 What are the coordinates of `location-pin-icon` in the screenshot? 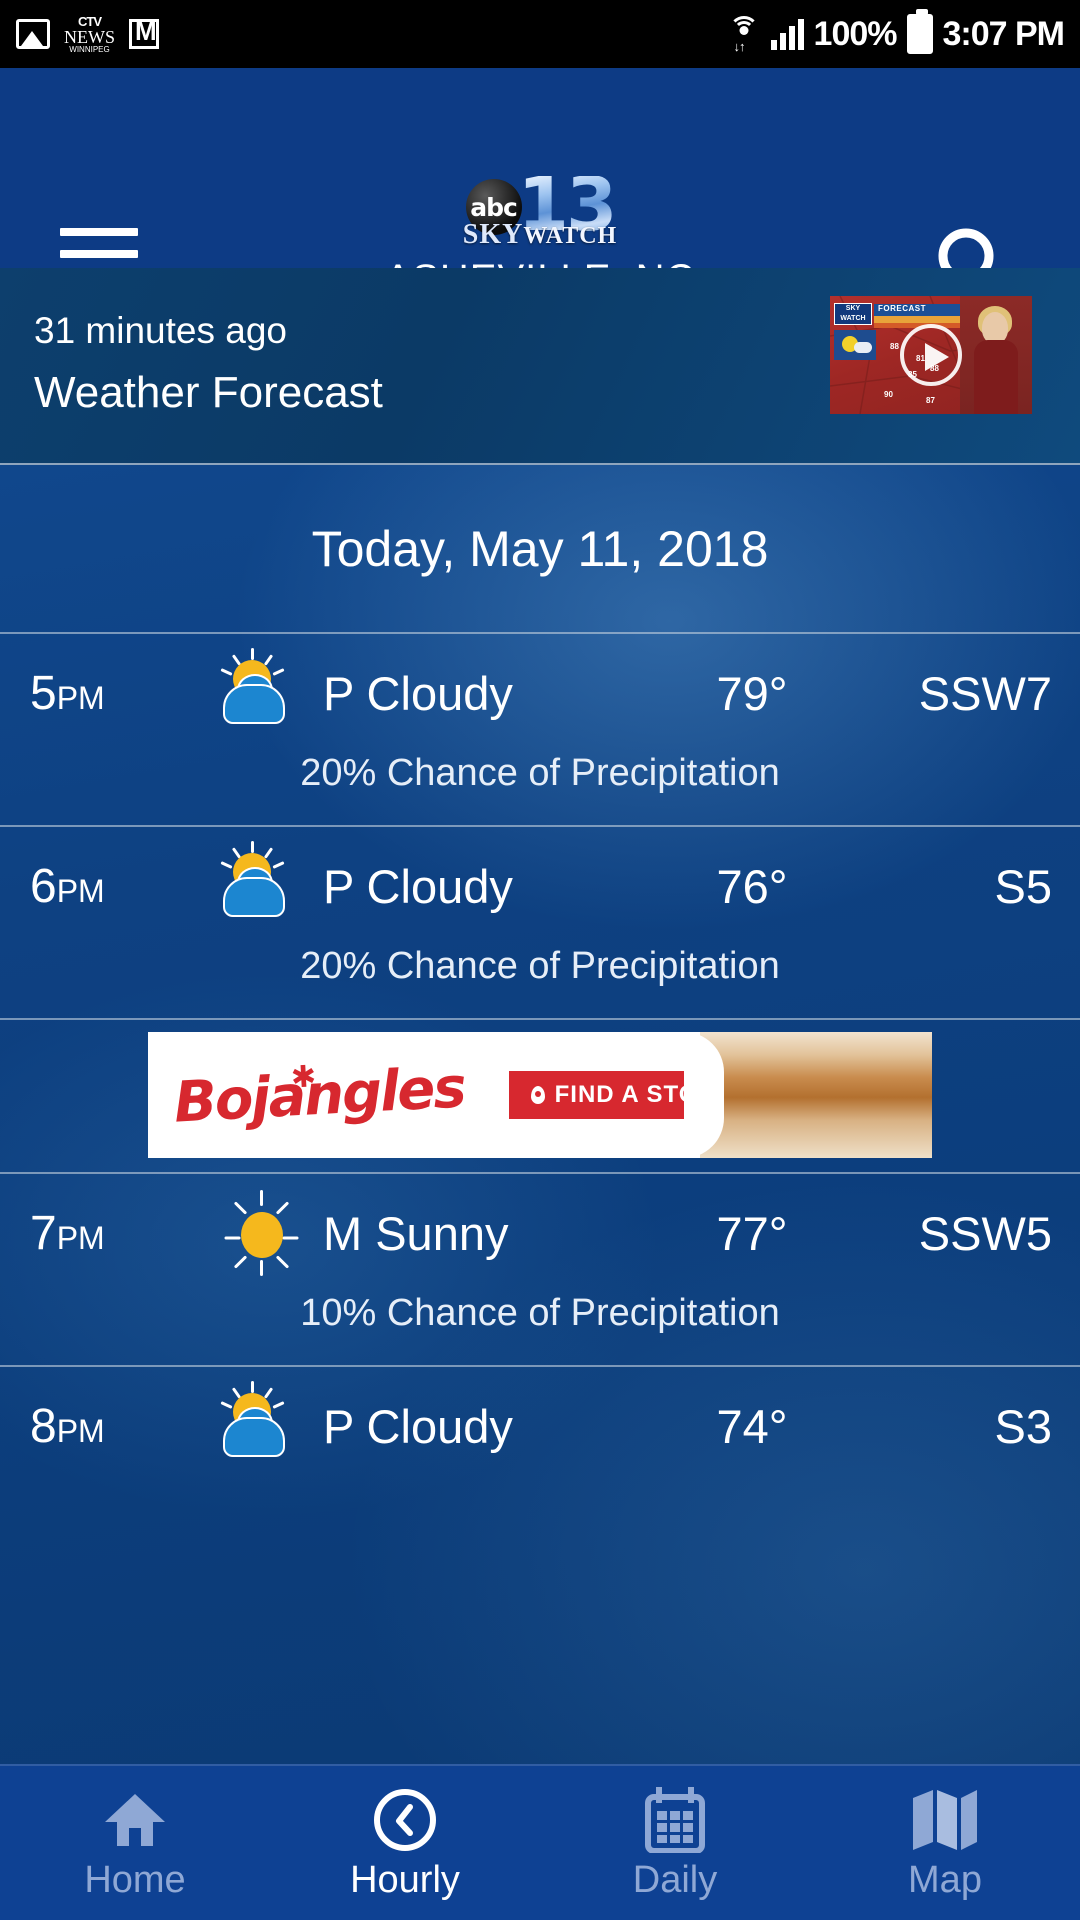 It's located at (537, 1095).